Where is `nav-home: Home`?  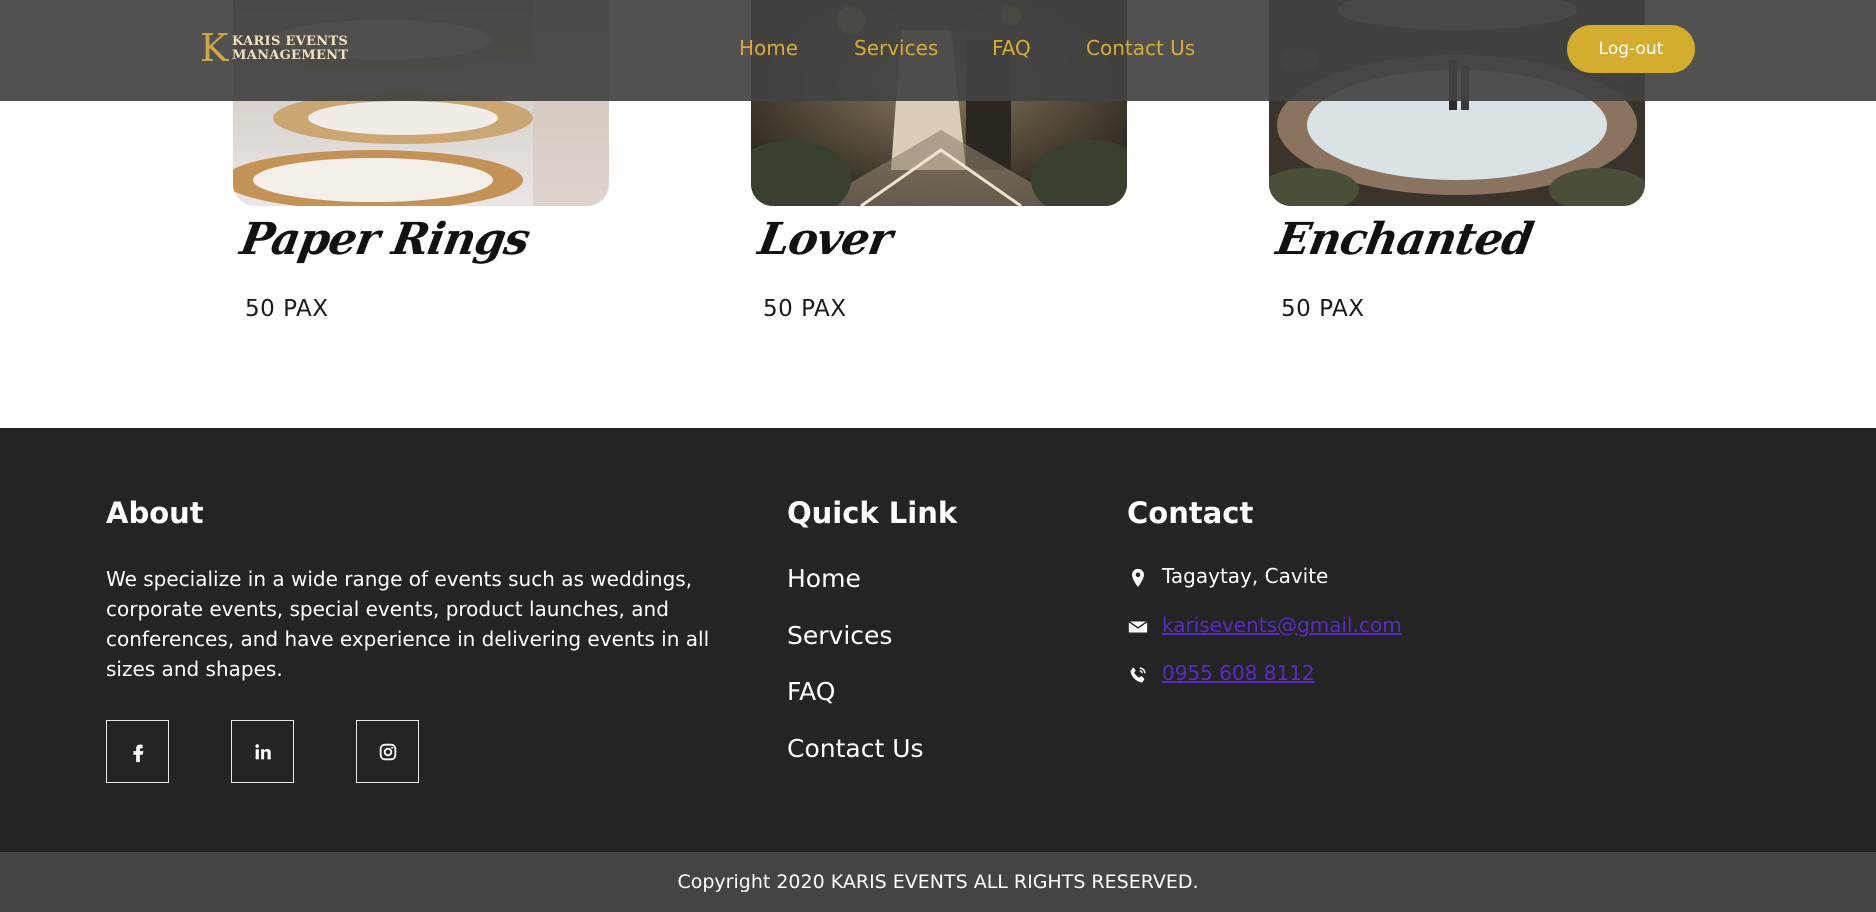 nav-home: Home is located at coordinates (768, 48).